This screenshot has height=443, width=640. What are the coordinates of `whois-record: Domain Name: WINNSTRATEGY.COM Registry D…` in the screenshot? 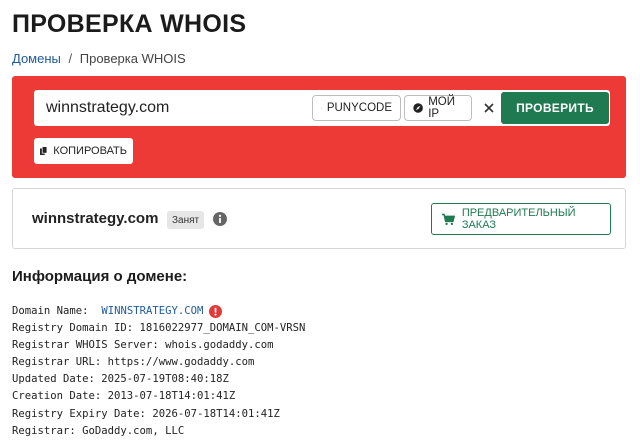 It's located at (158, 371).